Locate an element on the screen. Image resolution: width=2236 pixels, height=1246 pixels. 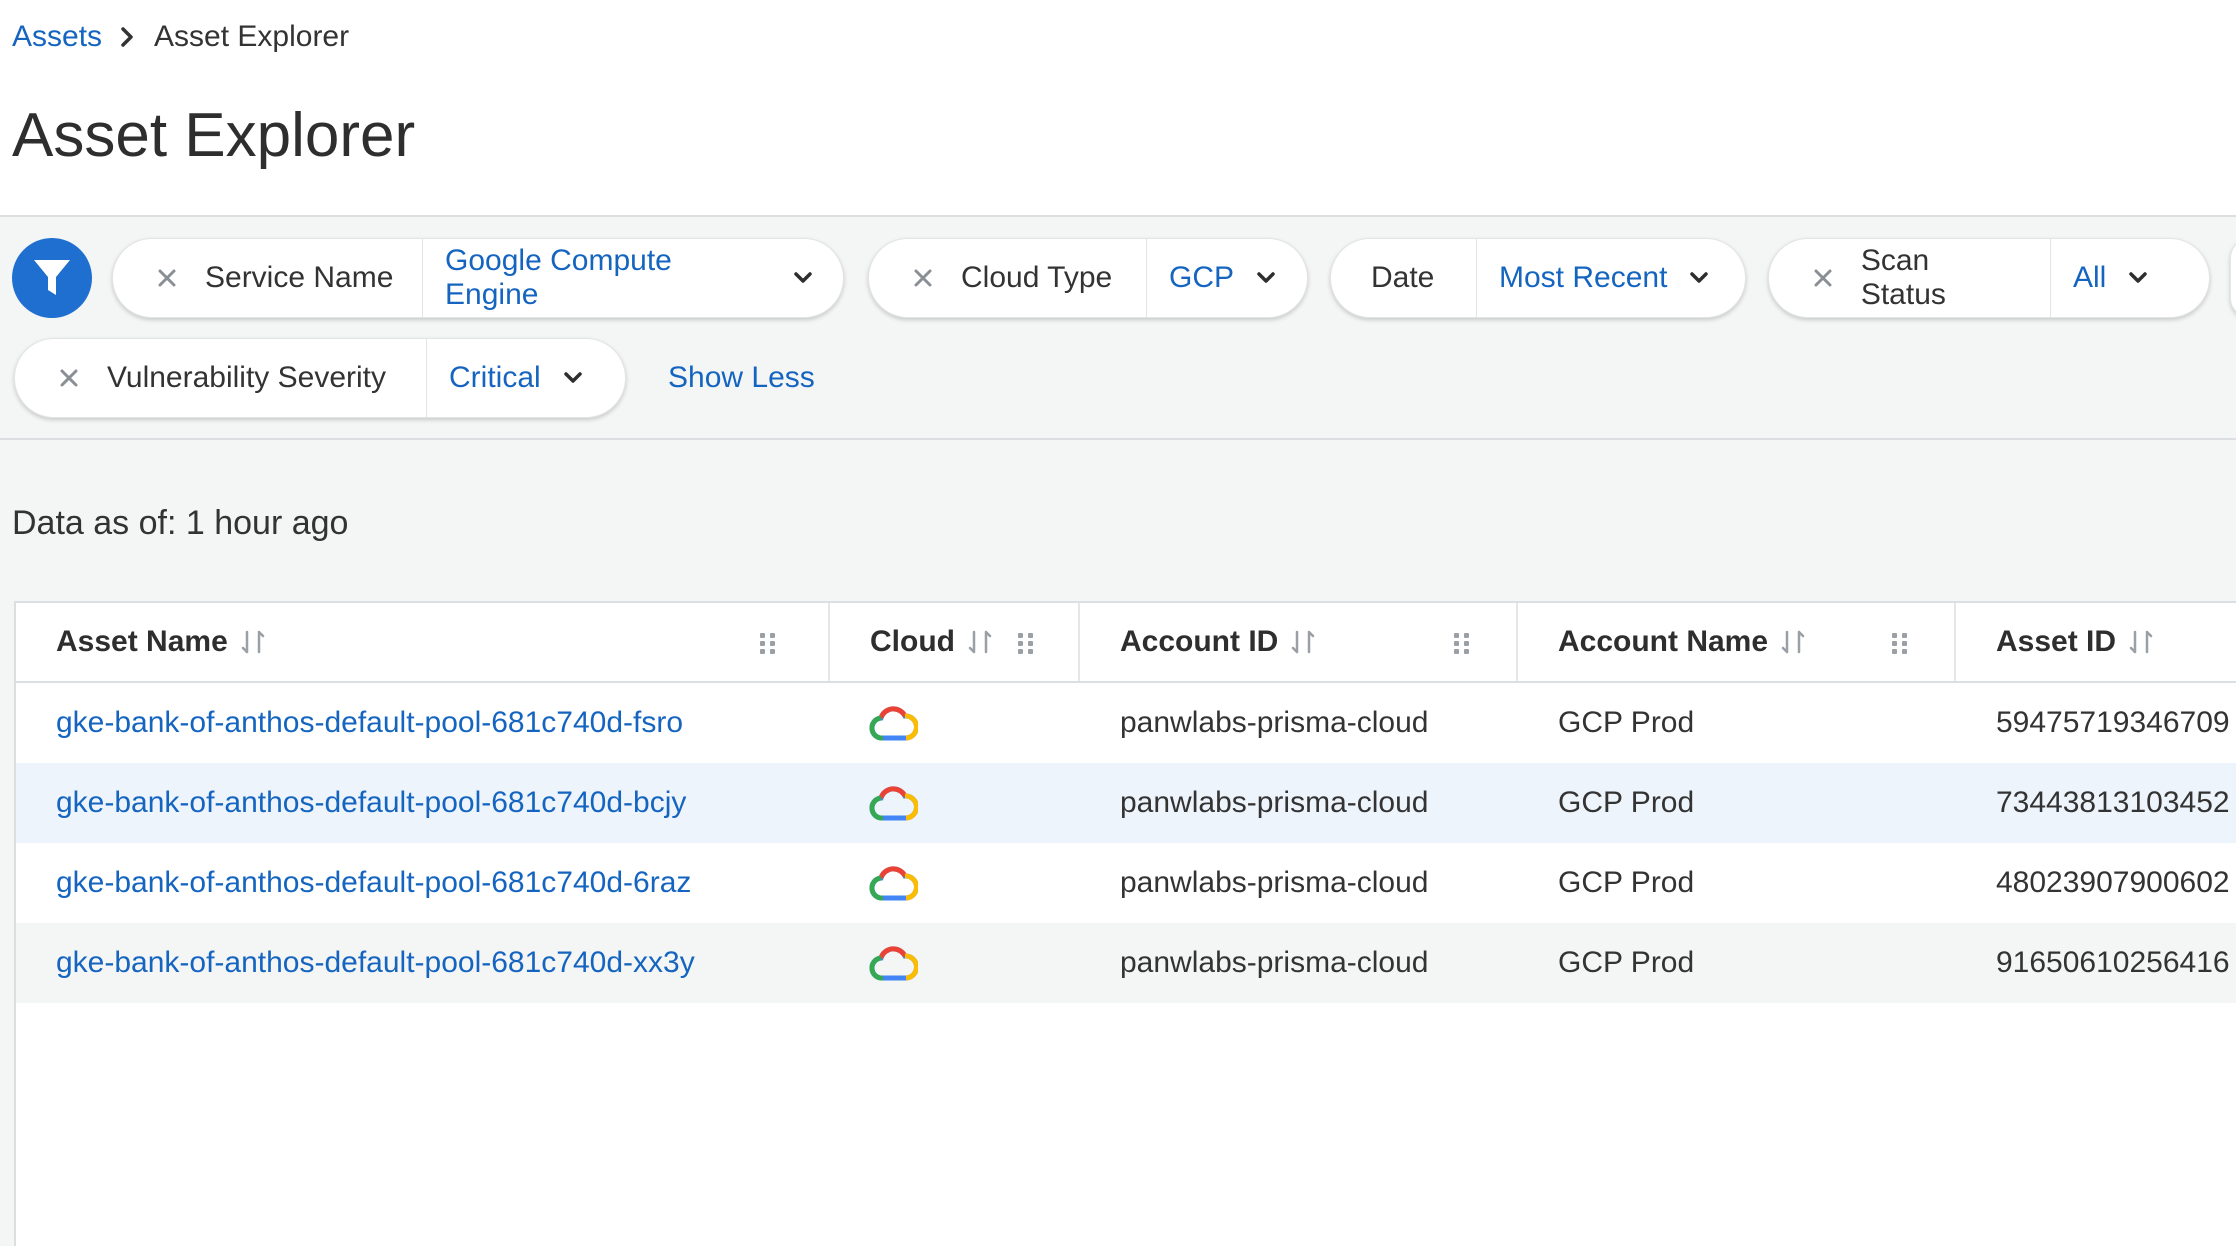
filter-value: GCP is located at coordinates (1202, 277).